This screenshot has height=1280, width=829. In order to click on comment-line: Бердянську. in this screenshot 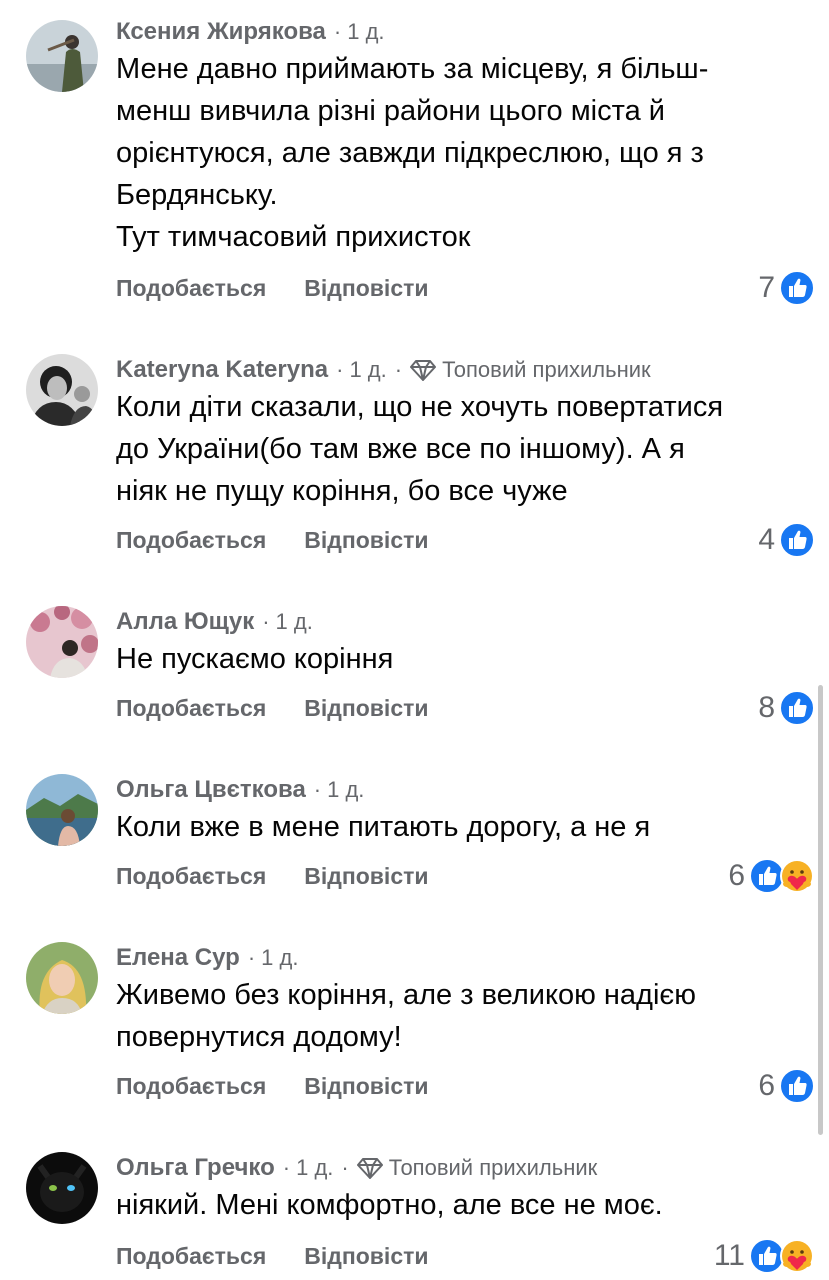, I will do `click(197, 195)`.